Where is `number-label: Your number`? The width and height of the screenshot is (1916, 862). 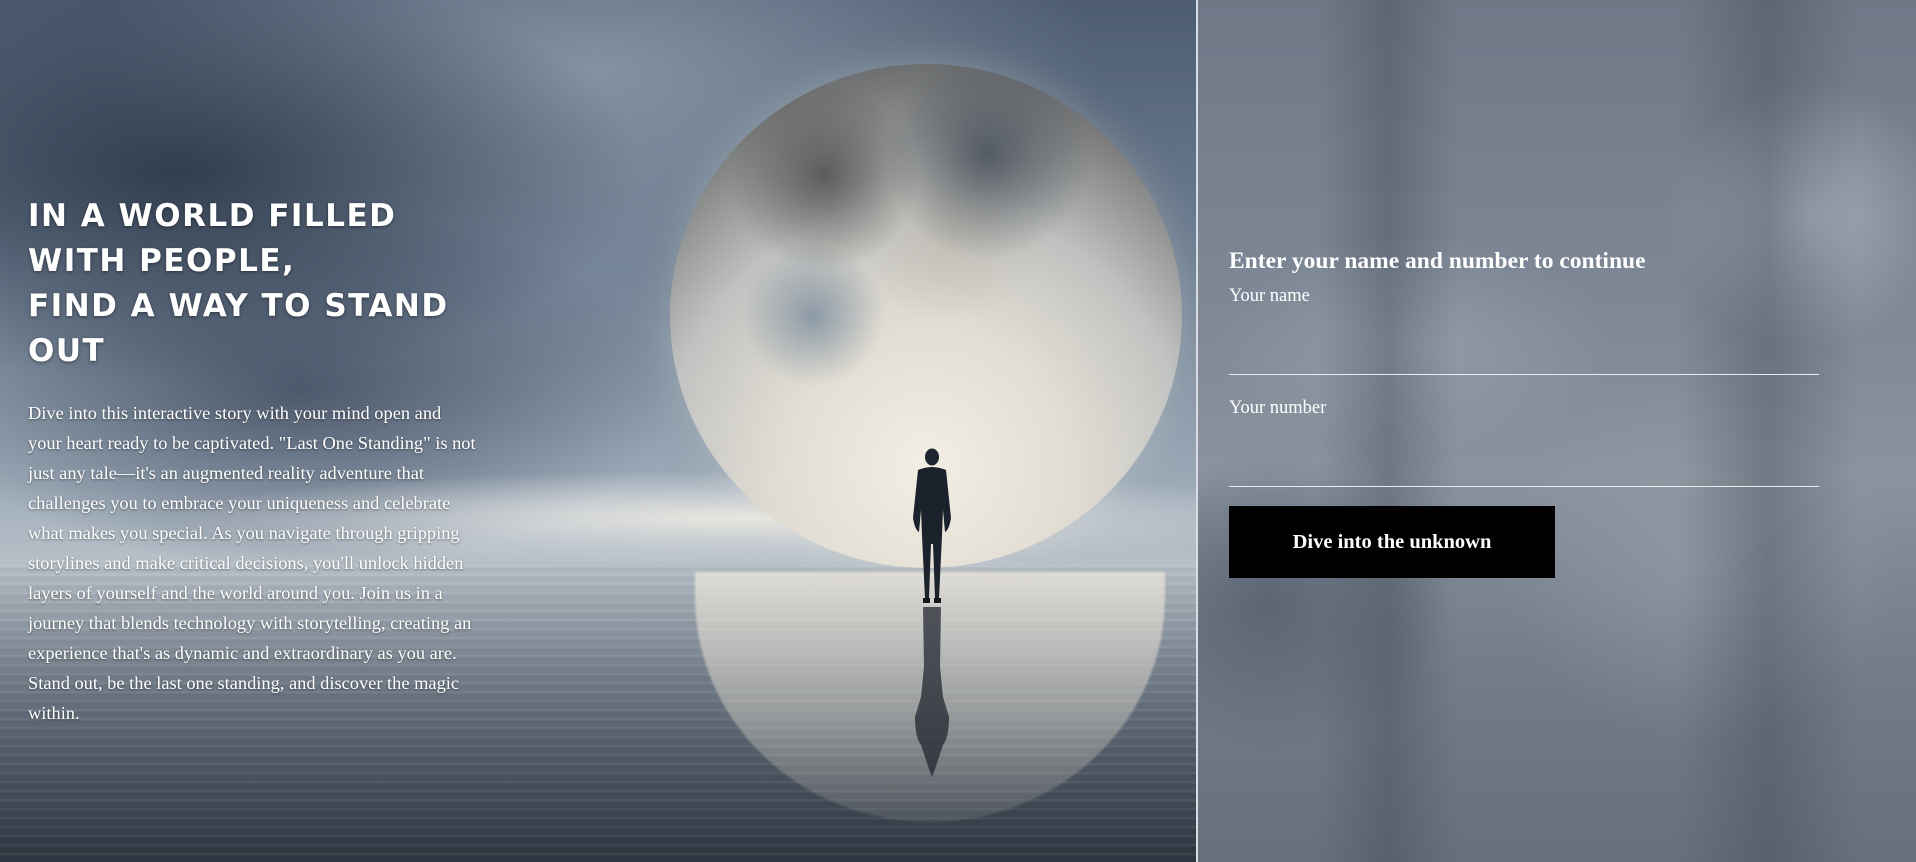 number-label: Your number is located at coordinates (1278, 408).